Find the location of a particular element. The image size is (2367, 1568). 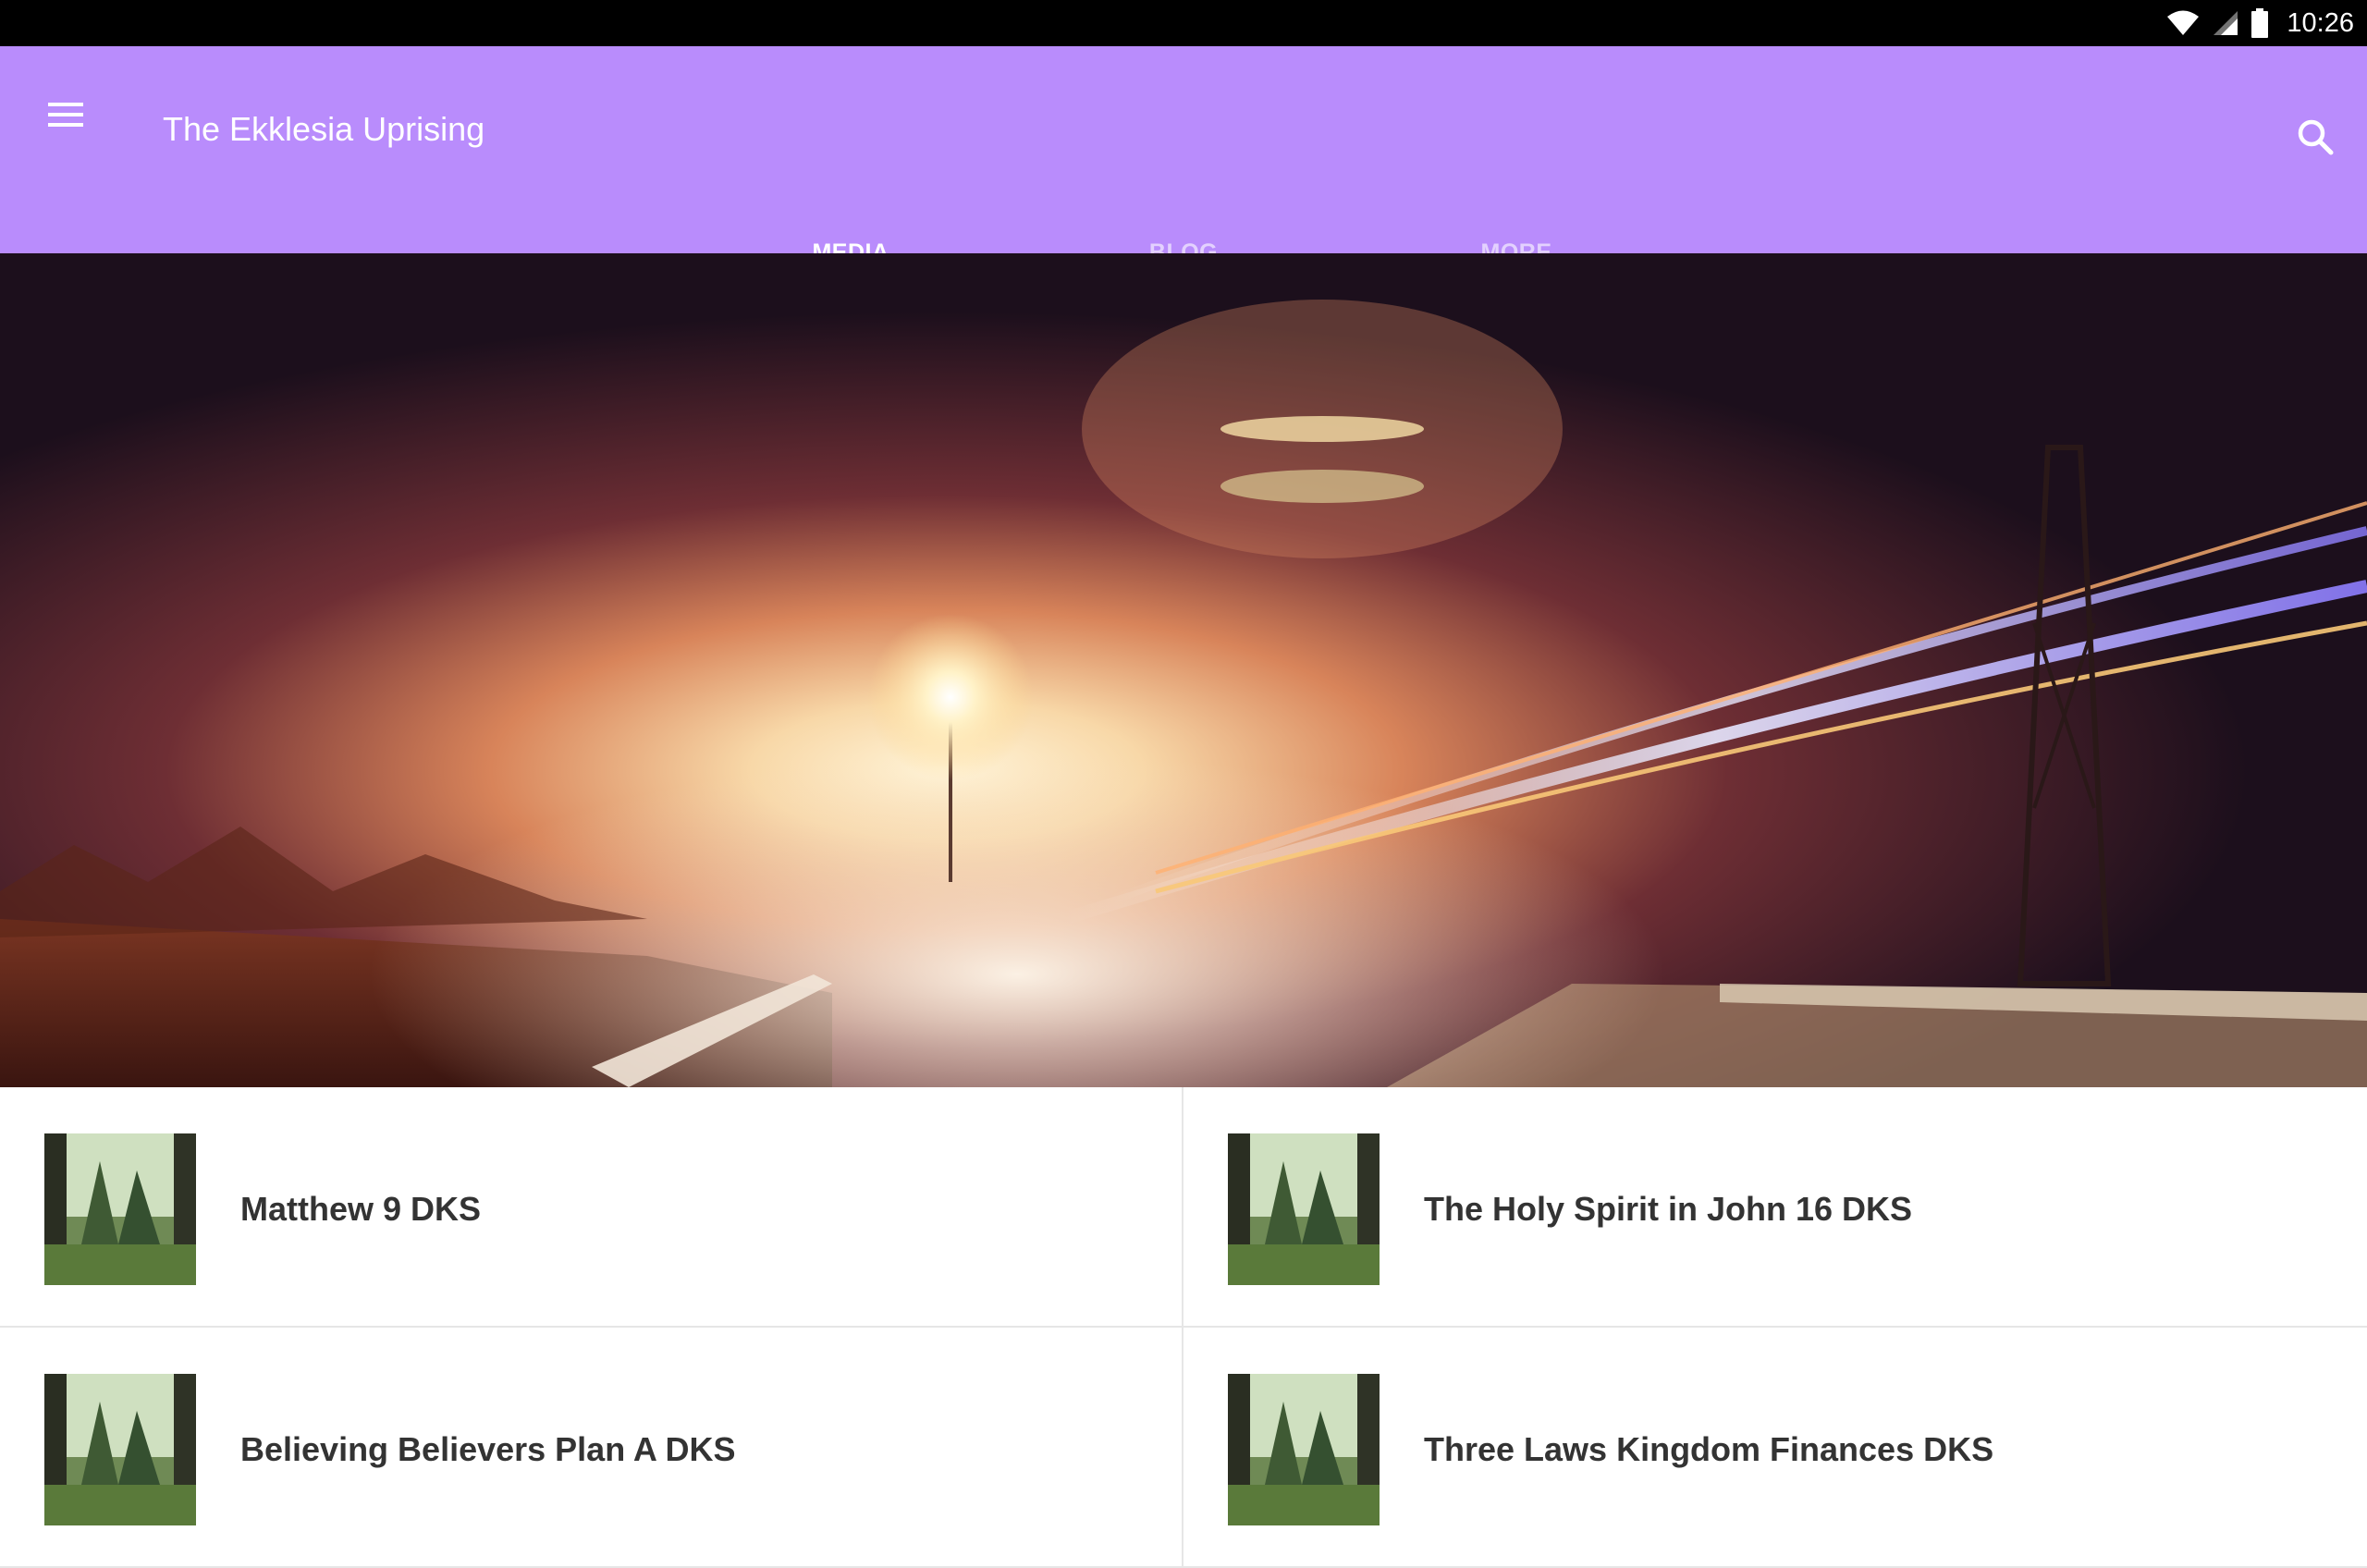

list-item: The Holy Spirit in John 16 DKS is located at coordinates (1775, 1207).